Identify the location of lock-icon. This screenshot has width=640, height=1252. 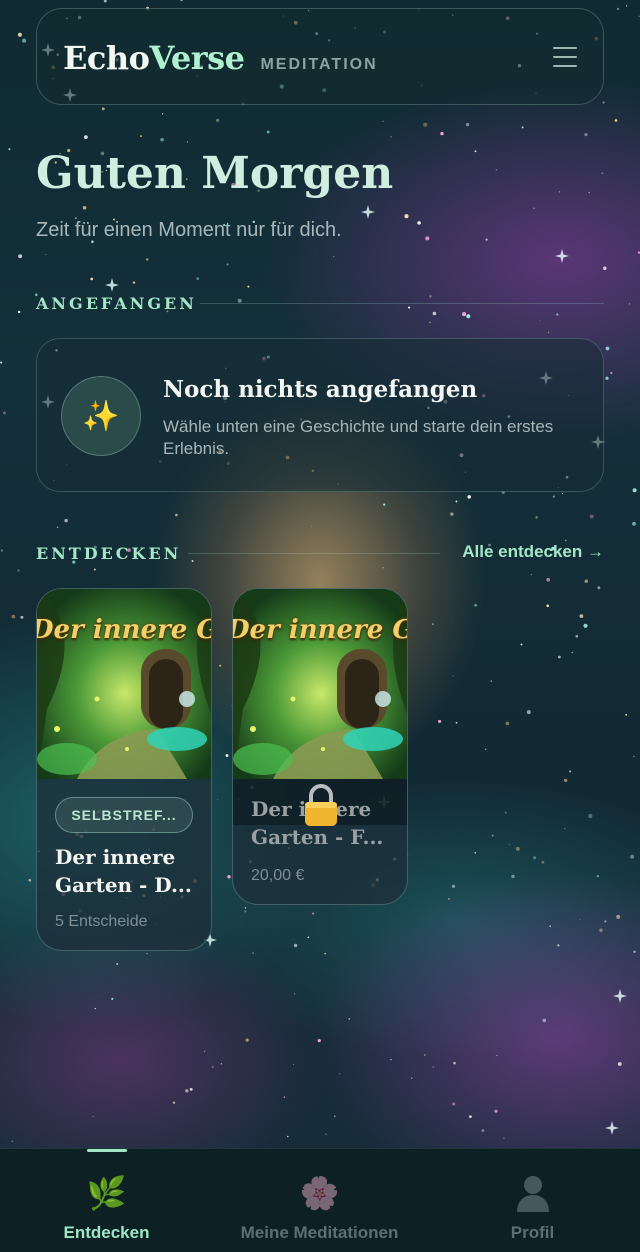
(321, 805).